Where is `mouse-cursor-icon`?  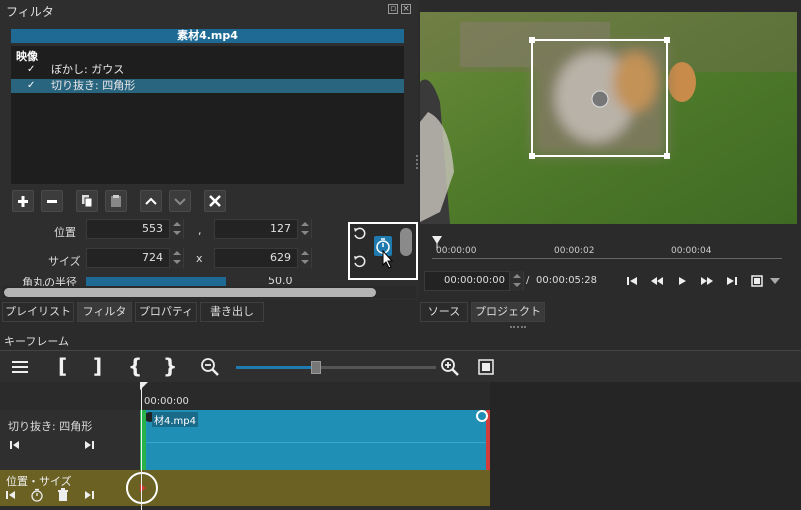 mouse-cursor-icon is located at coordinates (388, 259).